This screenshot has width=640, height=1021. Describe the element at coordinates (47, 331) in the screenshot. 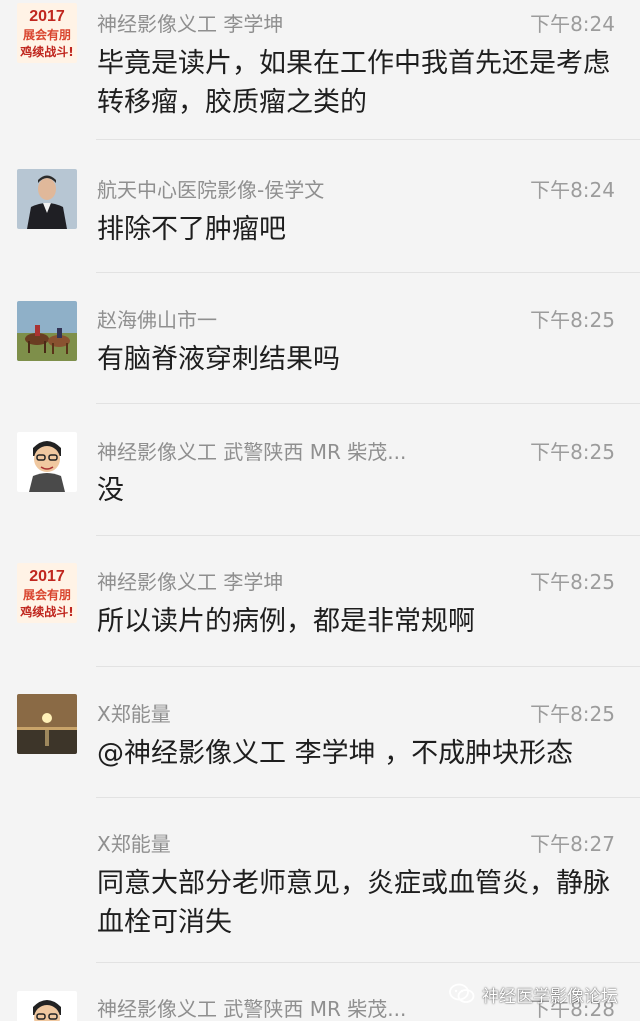

I see `horse-riders-avatar` at that location.